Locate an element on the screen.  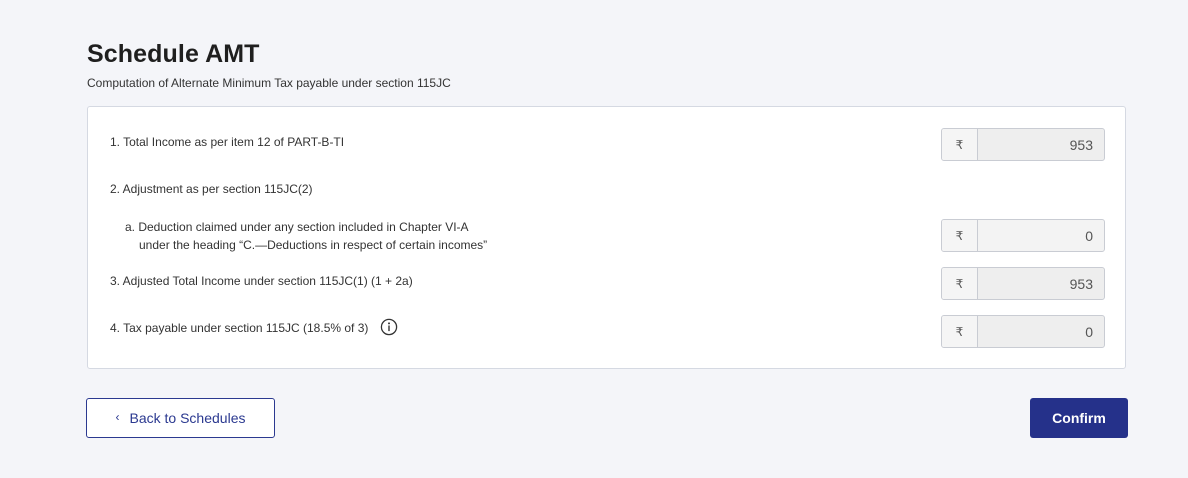
total-income-field: ₹ 953 is located at coordinates (1023, 144).